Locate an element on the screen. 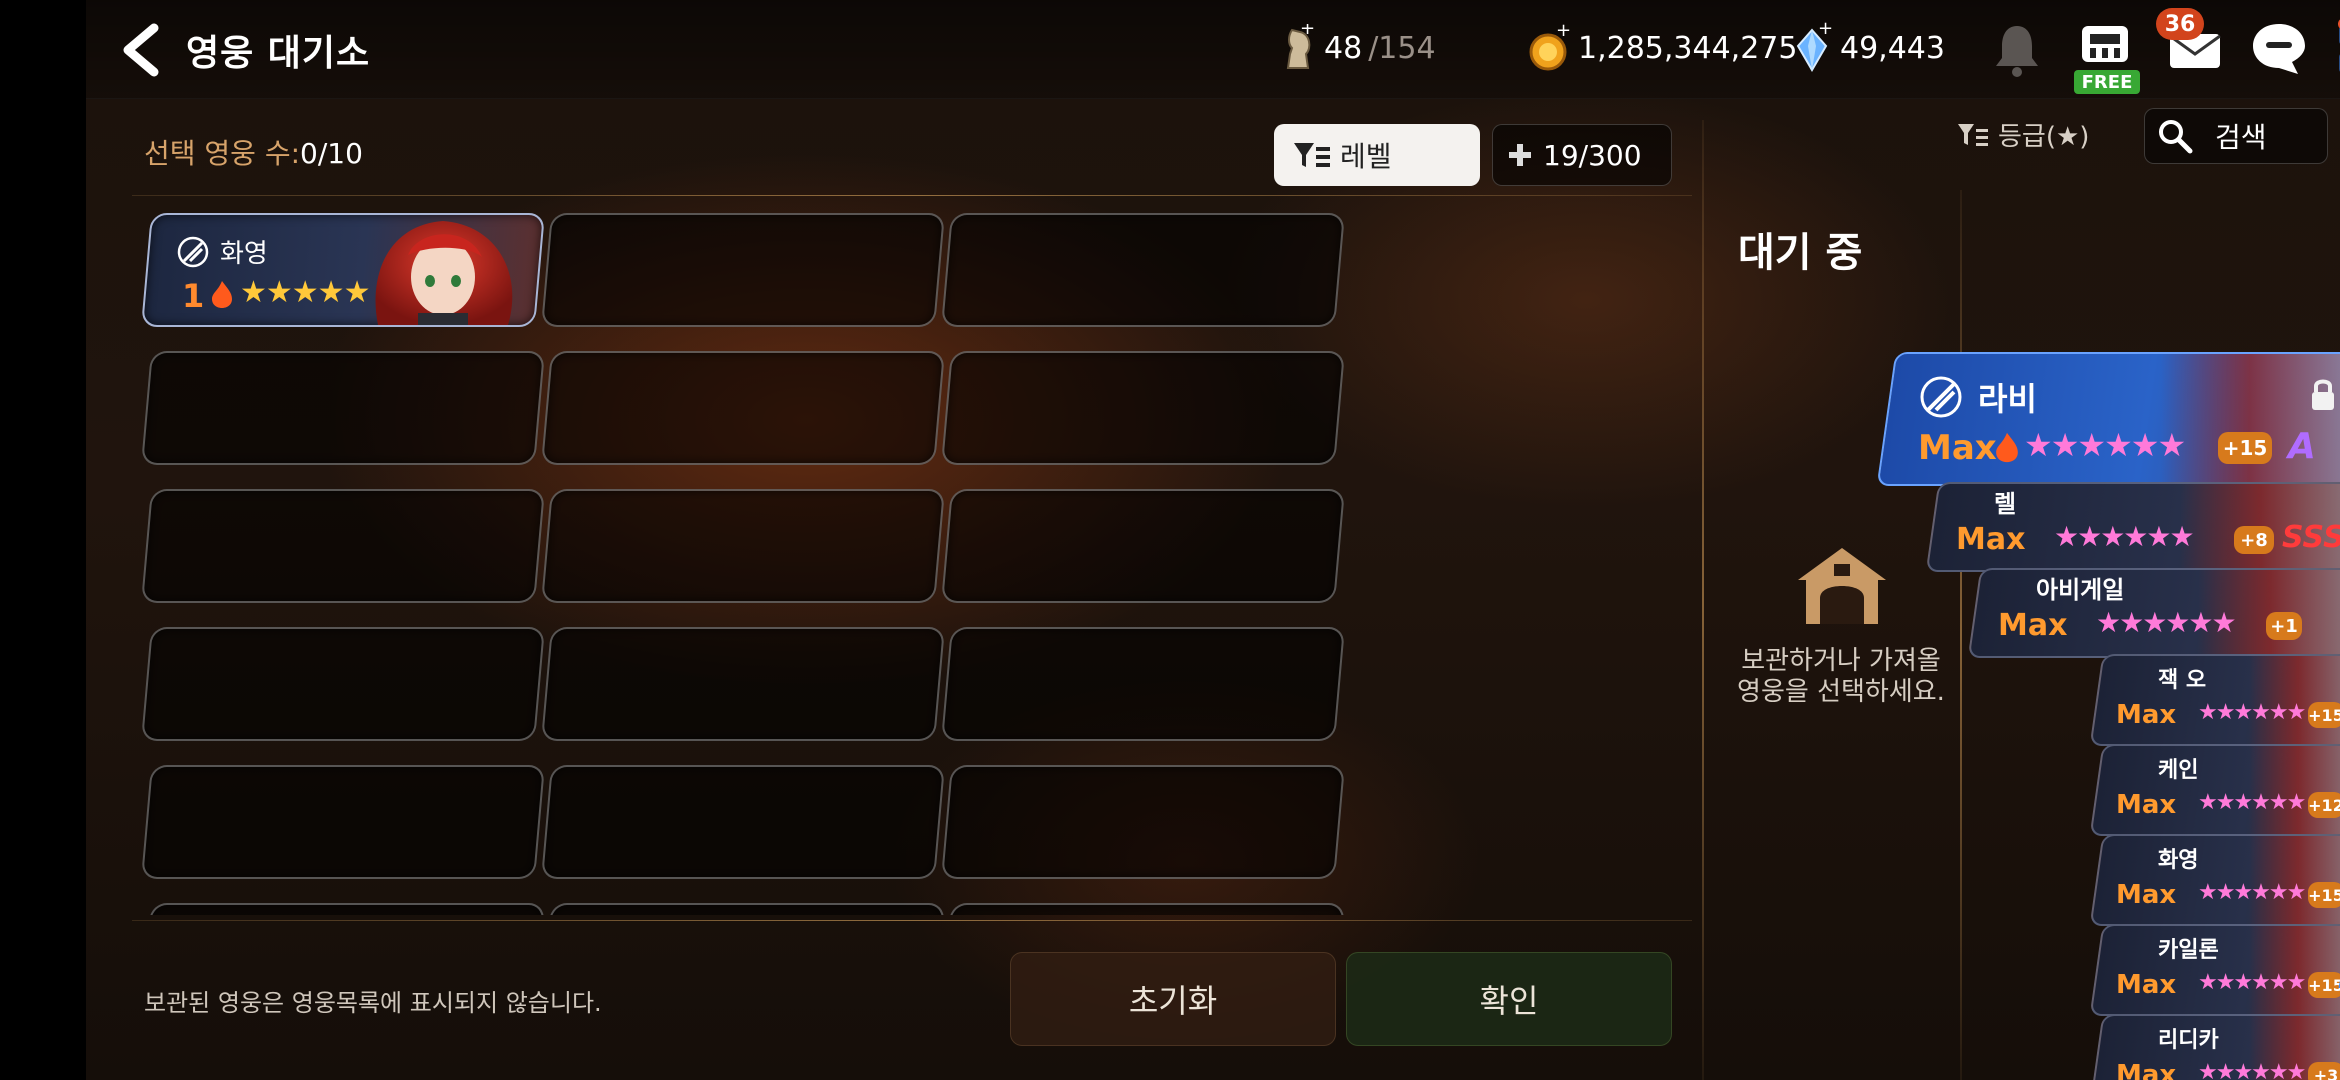 Image resolution: width=2340 pixels, height=1080 pixels. crystal-counter: + 49,443 is located at coordinates (1869, 48).